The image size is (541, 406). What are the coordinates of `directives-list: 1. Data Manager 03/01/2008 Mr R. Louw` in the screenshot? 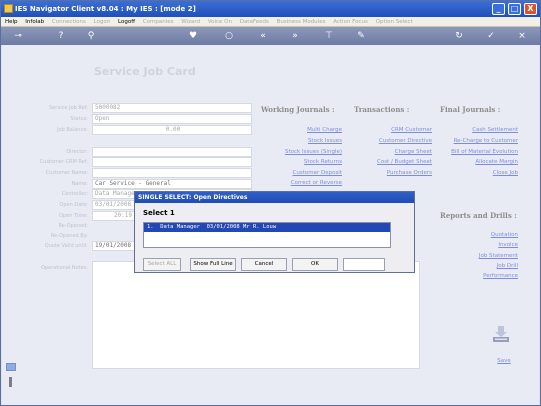 It's located at (267, 235).